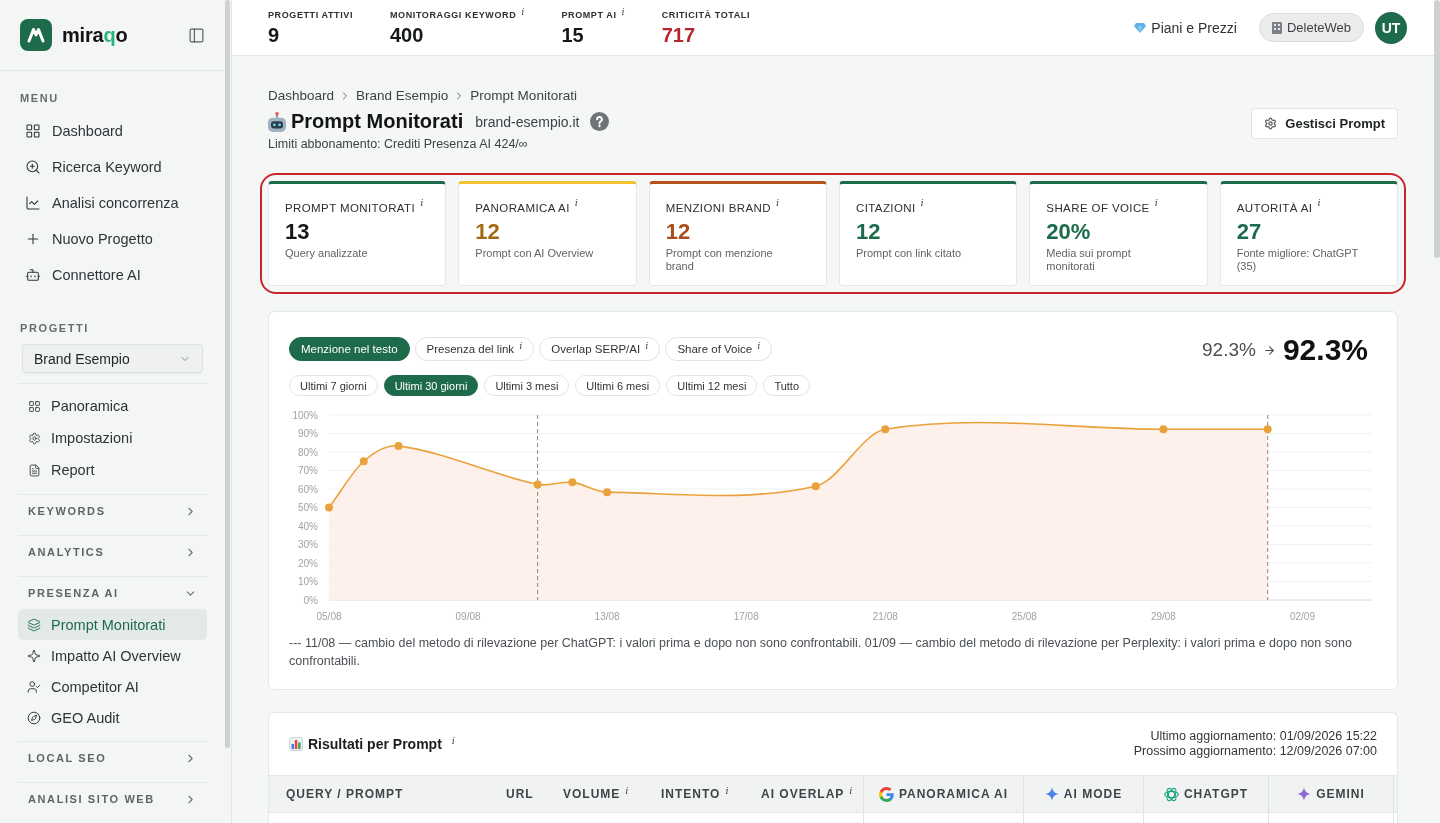 The height and width of the screenshot is (823, 1440). Describe the element at coordinates (1271, 123) in the screenshot. I see `gear-icon` at that location.